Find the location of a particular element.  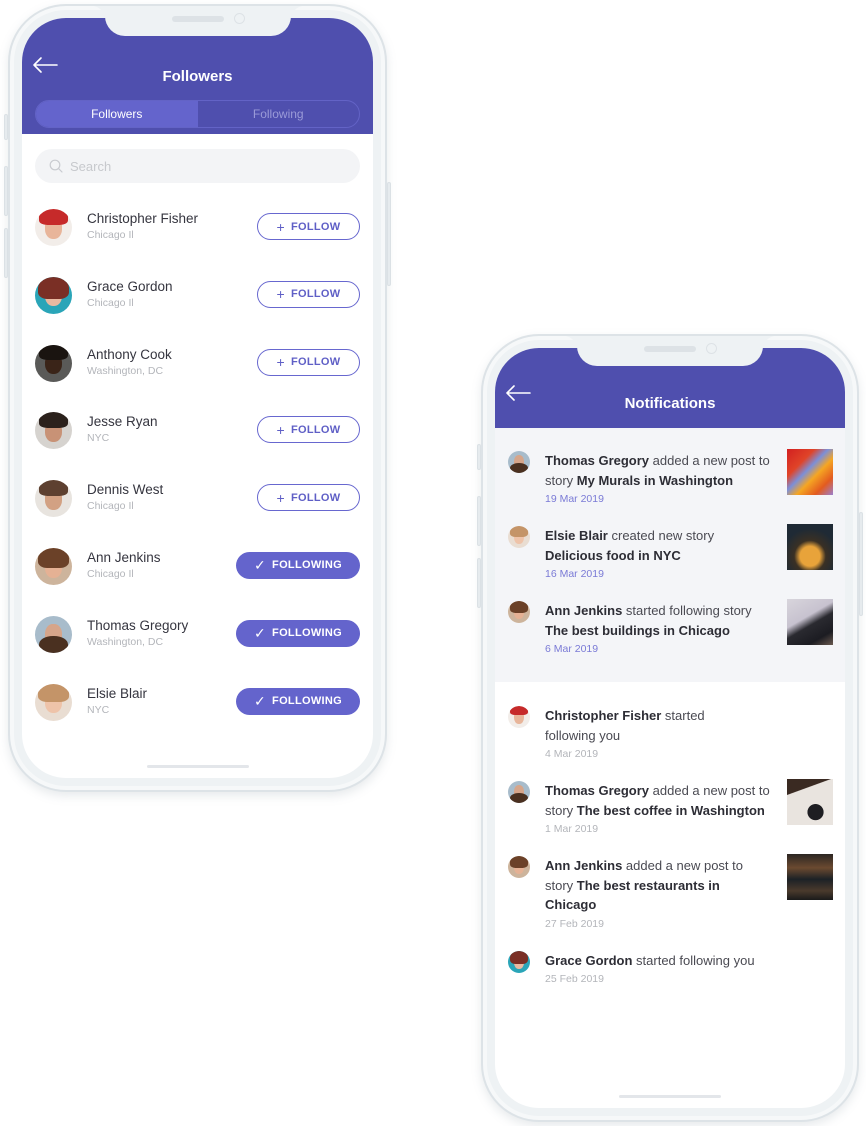

volume-down-button is located at coordinates (479, 583).